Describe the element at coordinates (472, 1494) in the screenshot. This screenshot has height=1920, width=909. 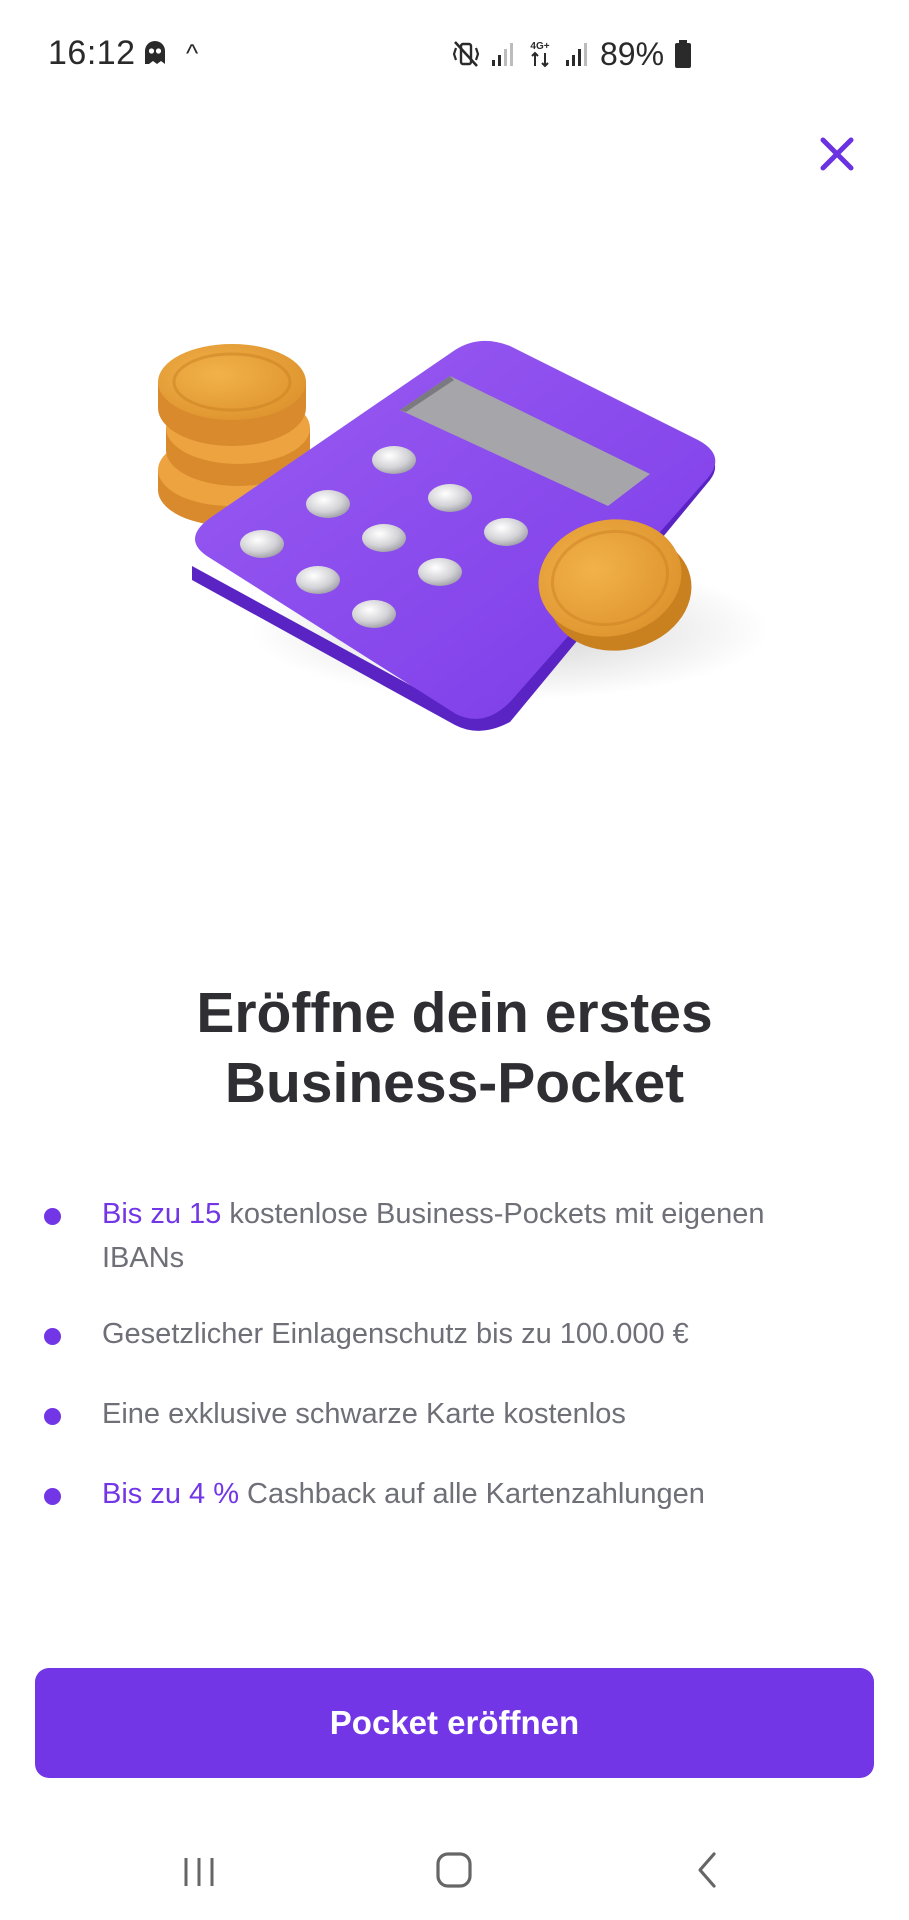
I see `benefit-text: Cashback auf alle Kartenzahlungen` at that location.